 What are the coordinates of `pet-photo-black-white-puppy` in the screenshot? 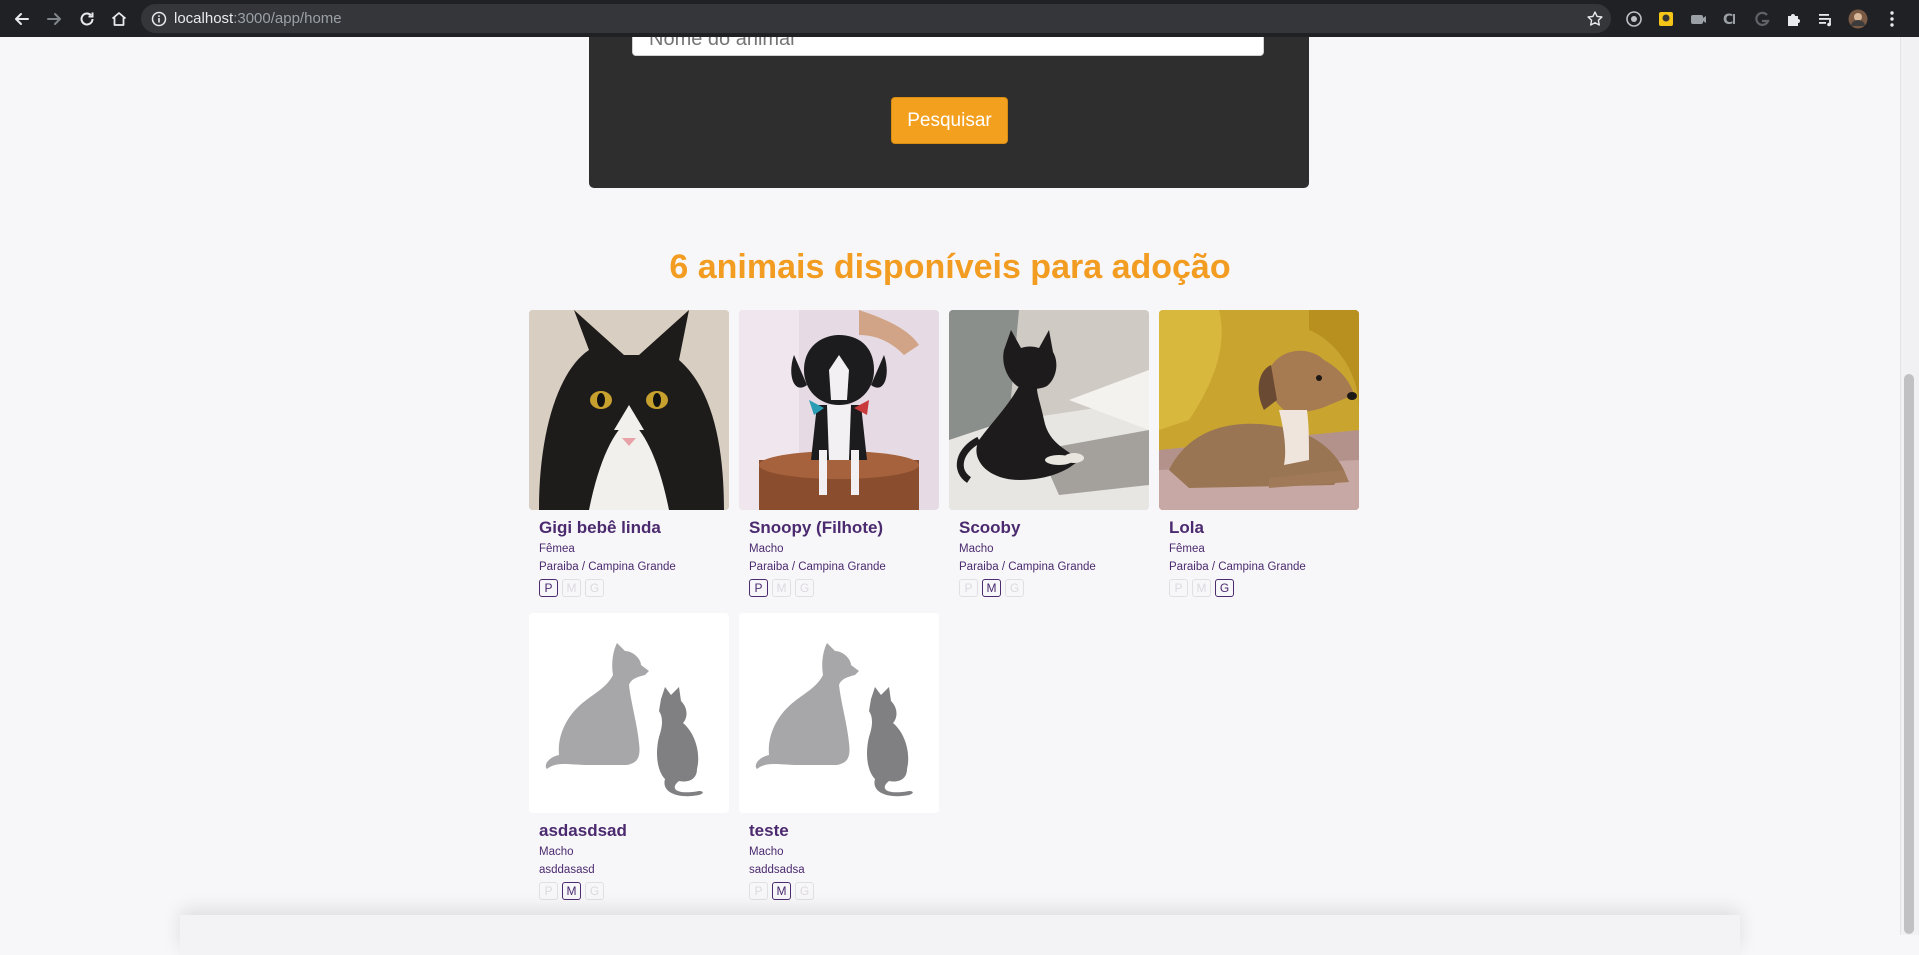 It's located at (839, 410).